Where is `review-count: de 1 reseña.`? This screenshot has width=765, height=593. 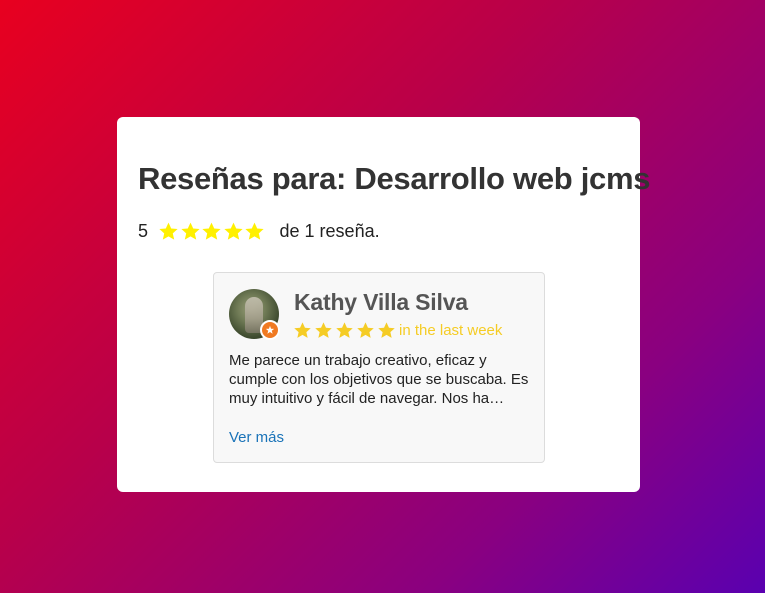 review-count: de 1 reseña. is located at coordinates (329, 230).